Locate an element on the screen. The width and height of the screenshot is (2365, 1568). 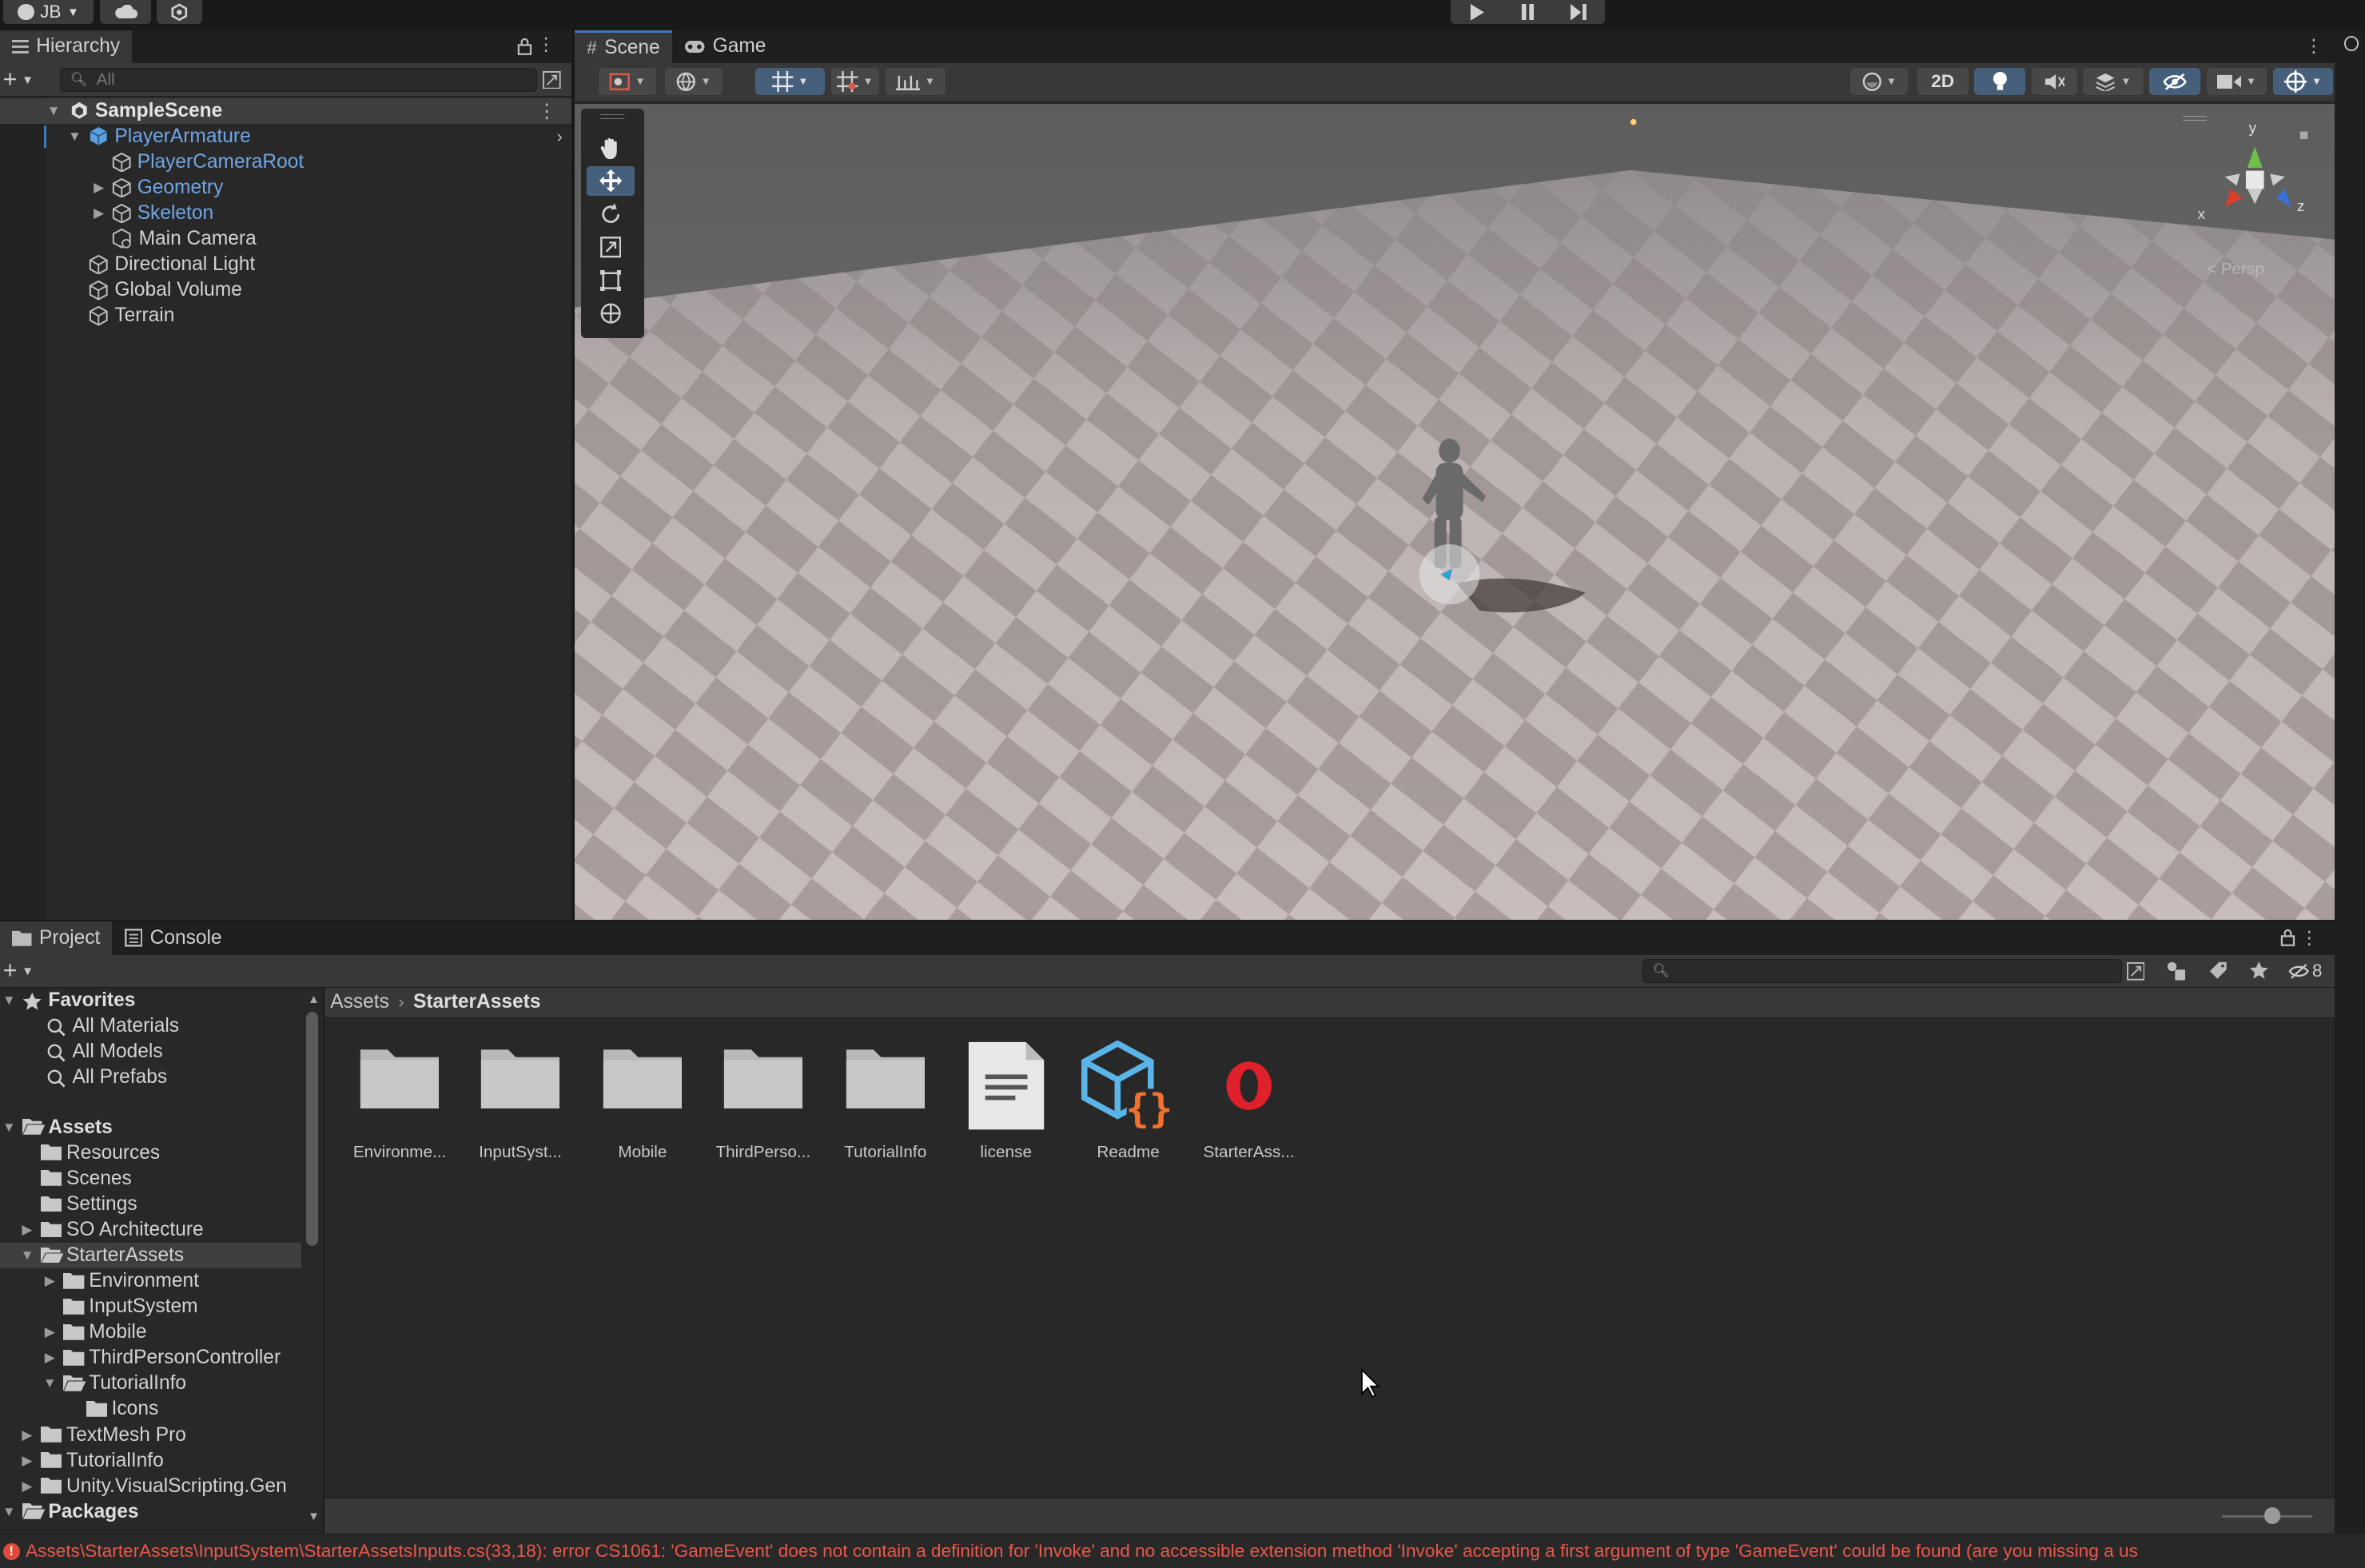
increment-snap-button: ▼ is located at coordinates (855, 81).